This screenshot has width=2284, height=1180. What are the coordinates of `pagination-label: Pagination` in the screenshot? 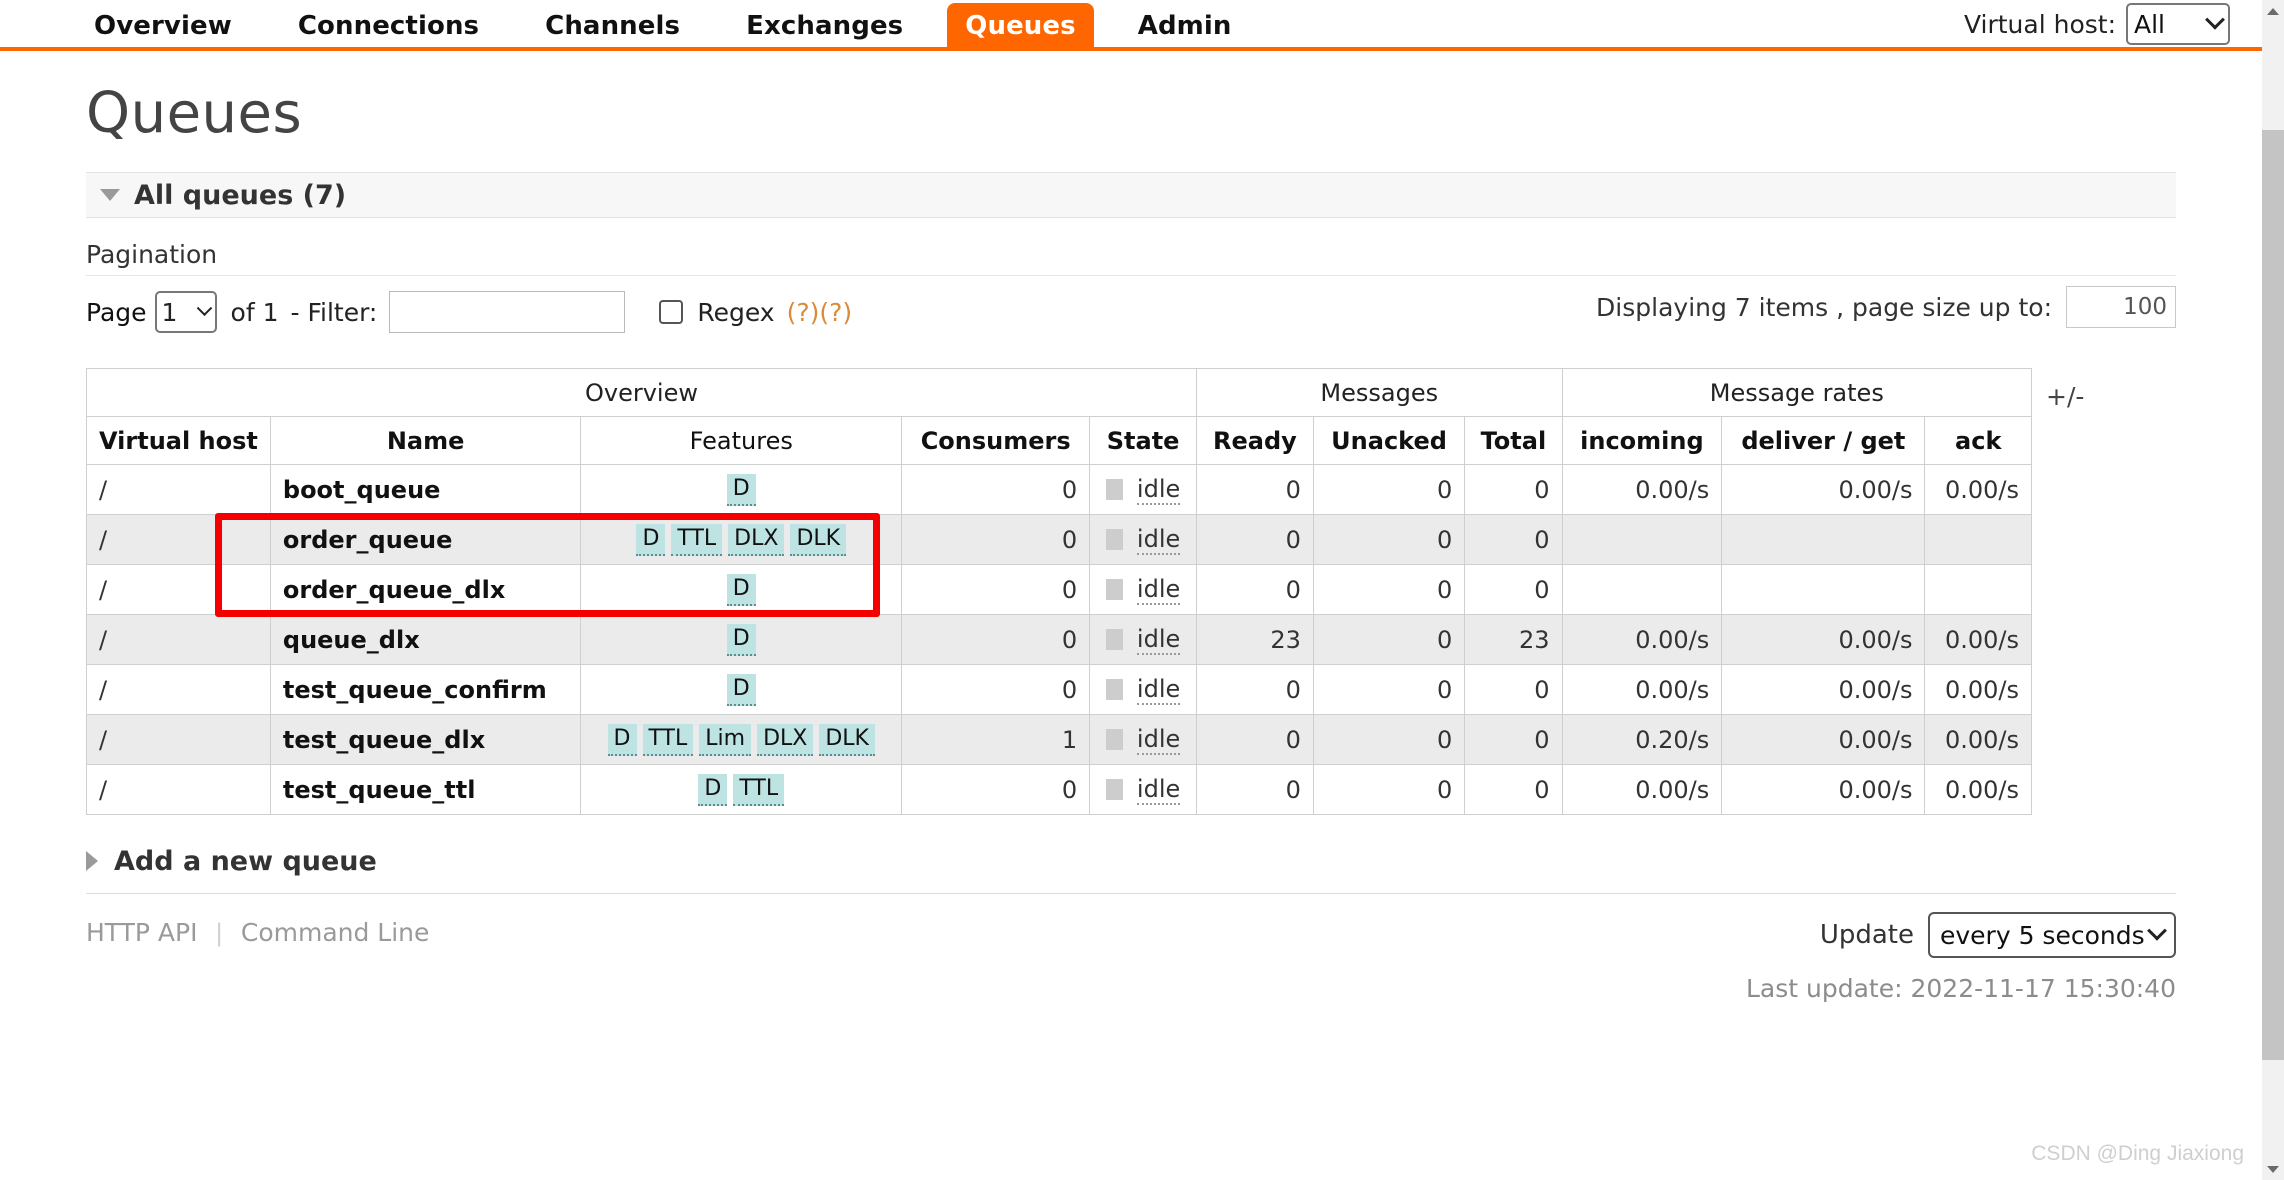 It's located at (152, 254).